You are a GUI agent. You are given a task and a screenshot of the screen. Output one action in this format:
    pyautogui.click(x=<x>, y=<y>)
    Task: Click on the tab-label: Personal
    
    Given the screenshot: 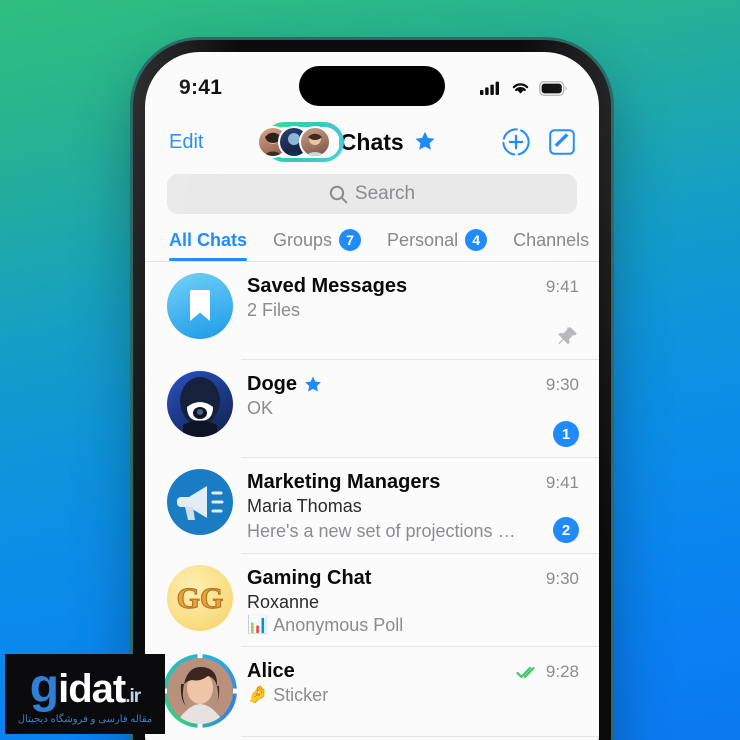 What is the action you would take?
    pyautogui.click(x=423, y=239)
    